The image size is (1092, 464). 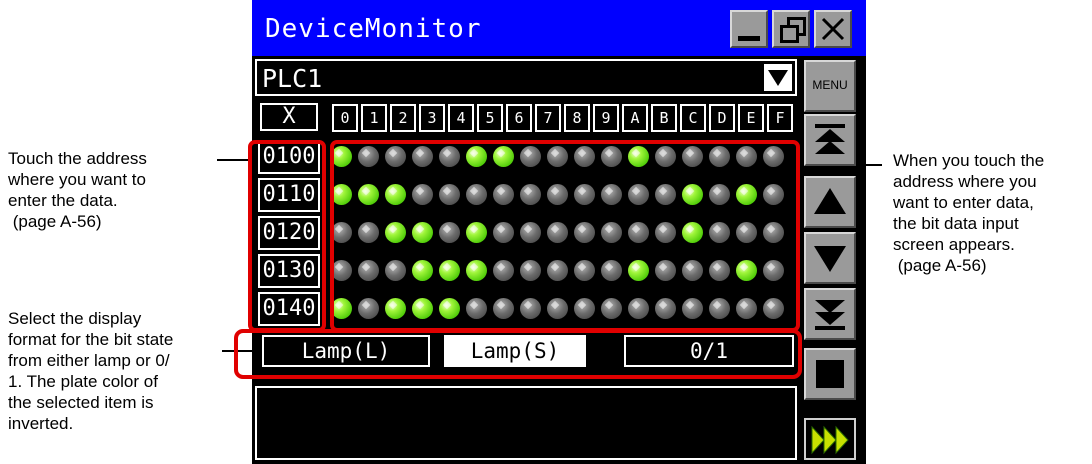 I want to click on close-button, so click(x=833, y=29).